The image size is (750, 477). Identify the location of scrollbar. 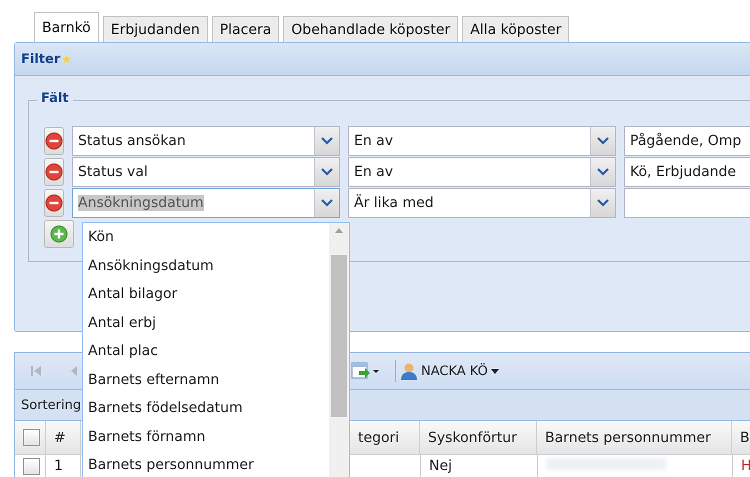
(339, 350).